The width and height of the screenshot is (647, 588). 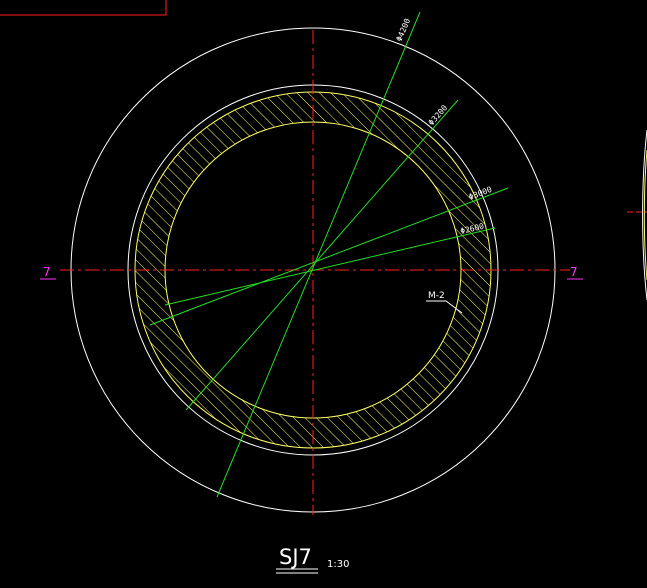 I want to click on dim-line-phi3000, so click(x=329, y=256).